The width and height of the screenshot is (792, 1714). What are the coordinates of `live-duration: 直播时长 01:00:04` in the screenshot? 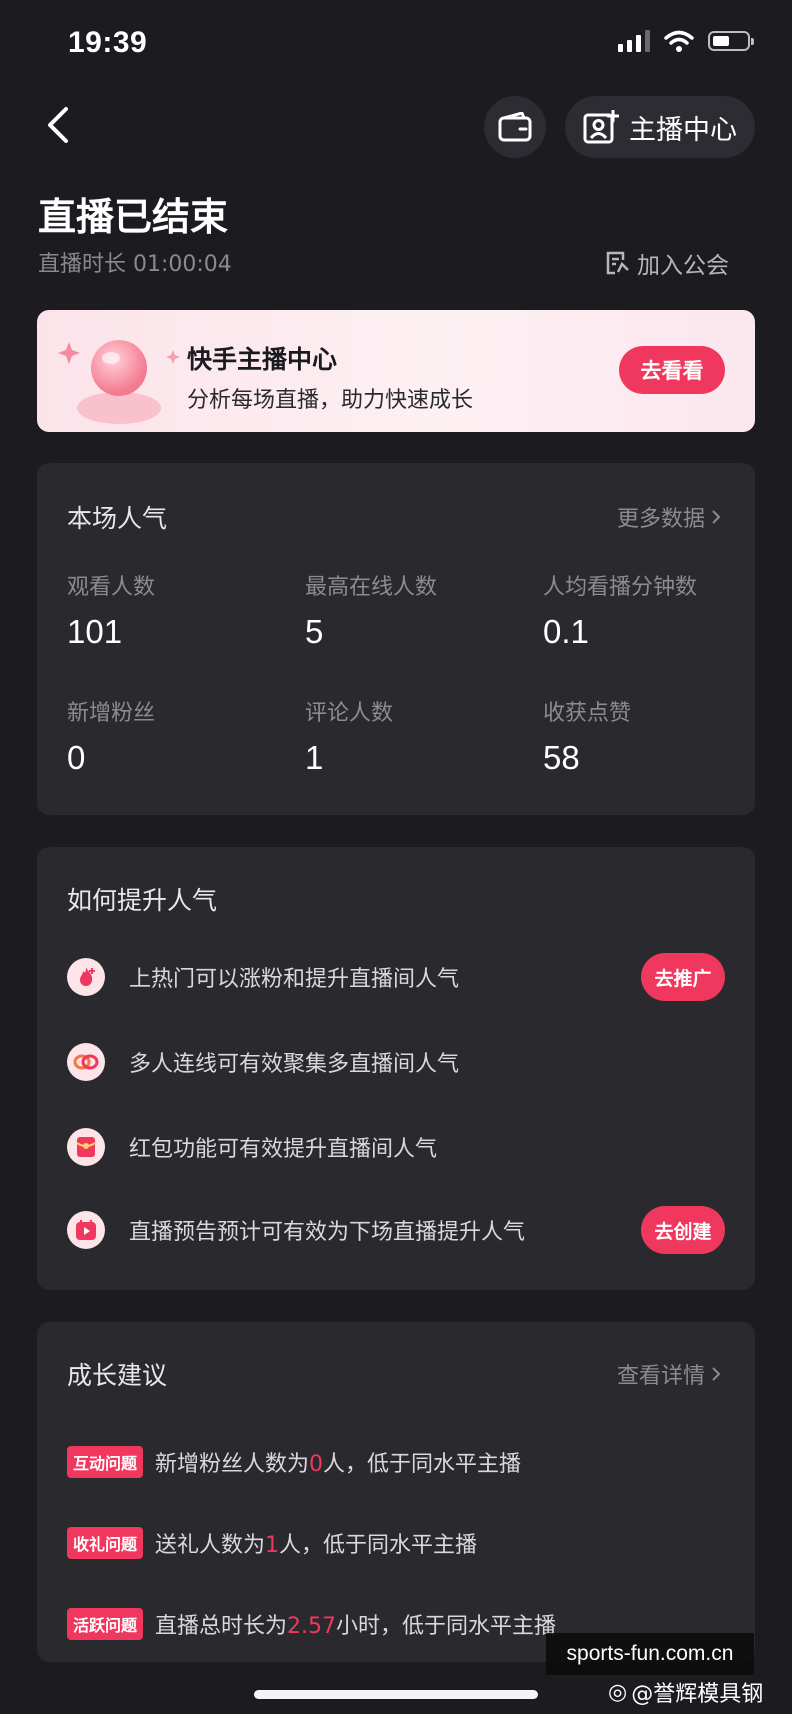 It's located at (135, 264).